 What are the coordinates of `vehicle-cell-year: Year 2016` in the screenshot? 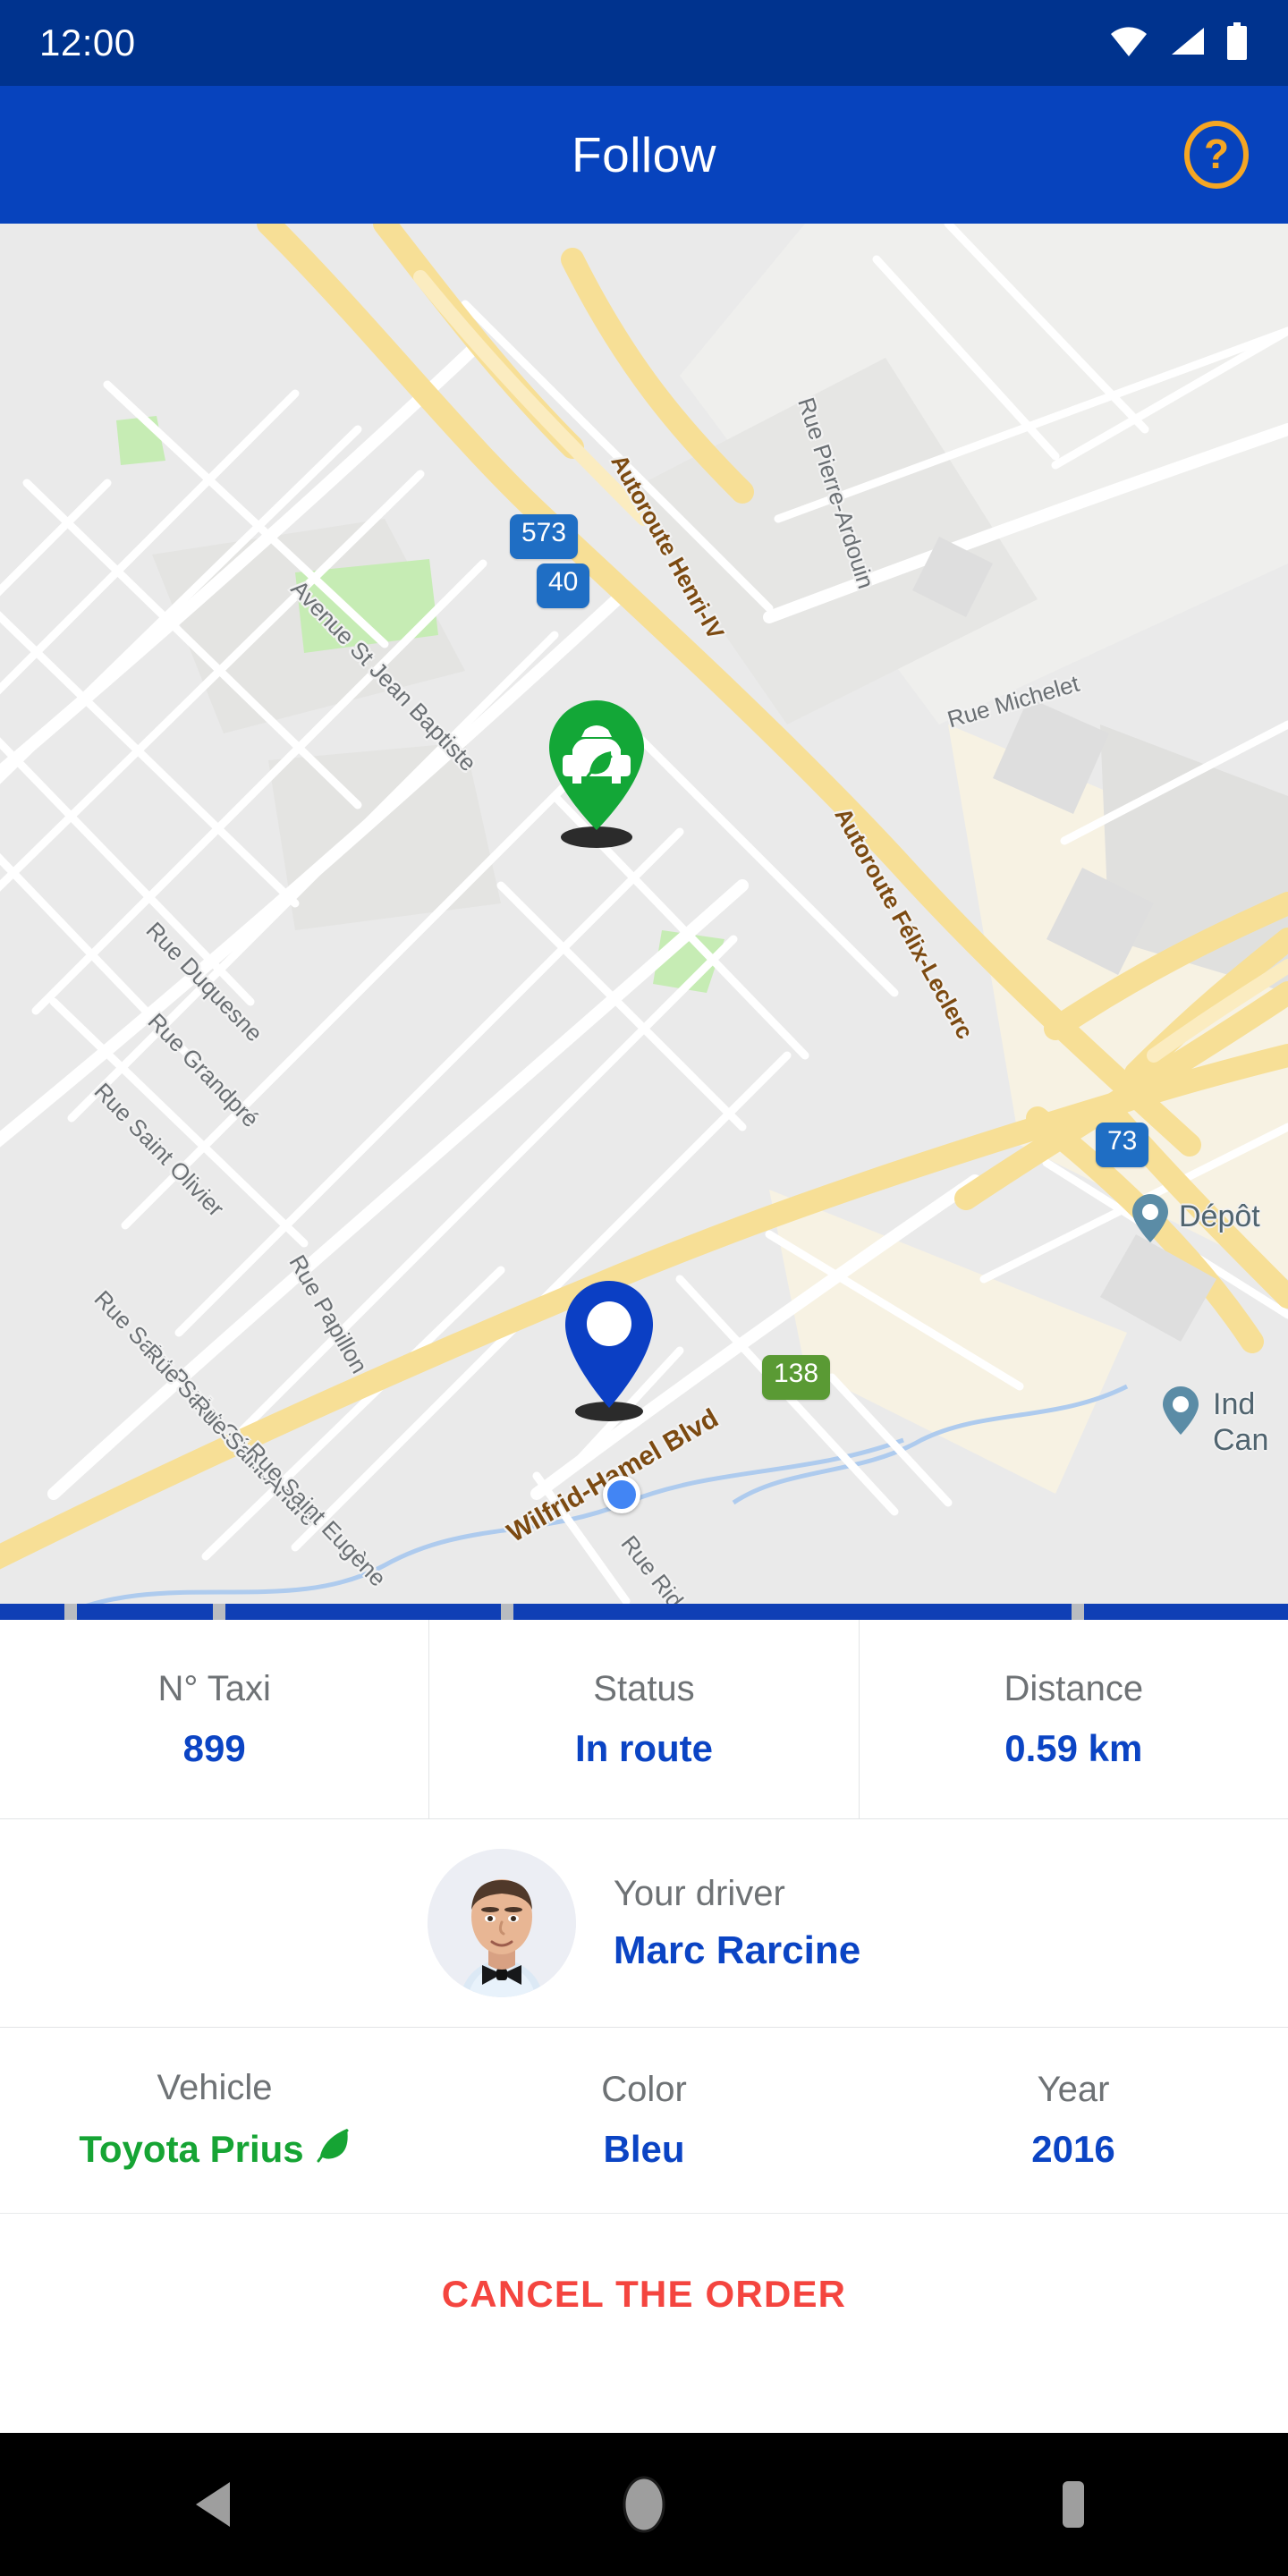 It's located at (1073, 2120).